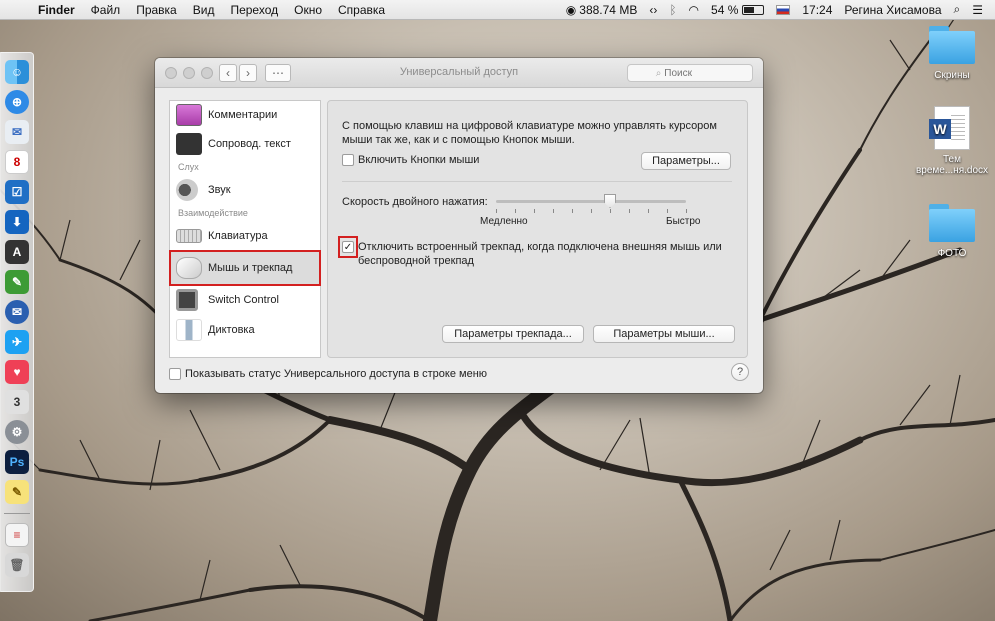  I want to click on search-icon: ⌕, so click(658, 73).